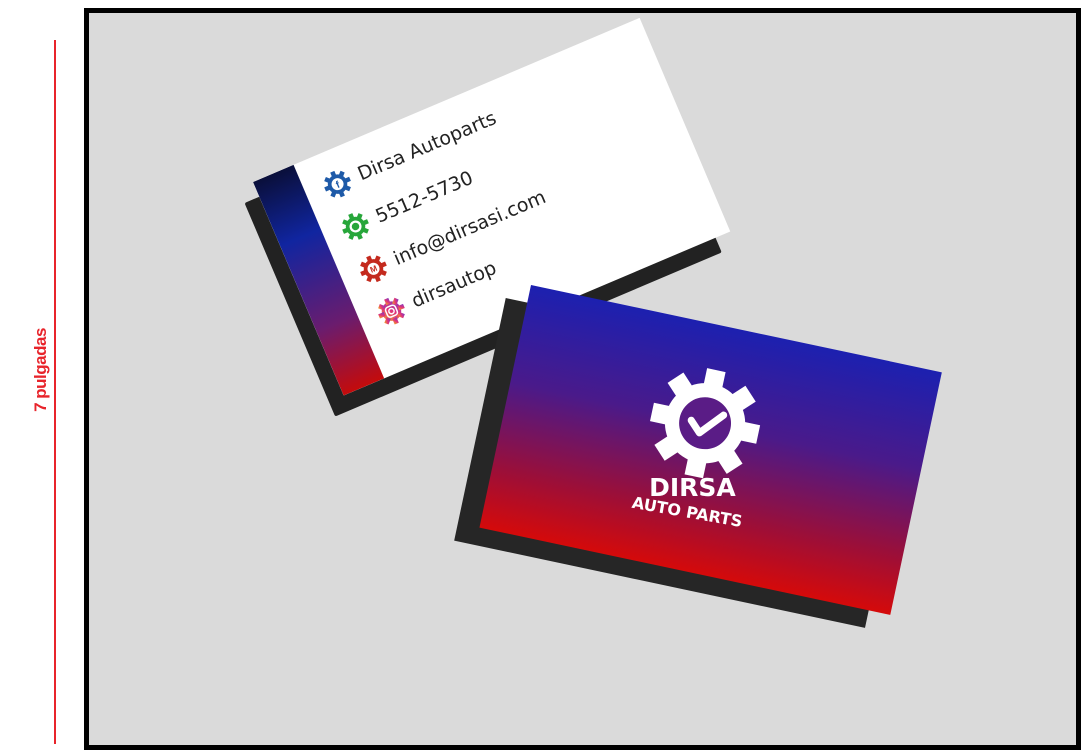 The height and width of the screenshot is (750, 1087). I want to click on instagram-gear-icon, so click(391, 311).